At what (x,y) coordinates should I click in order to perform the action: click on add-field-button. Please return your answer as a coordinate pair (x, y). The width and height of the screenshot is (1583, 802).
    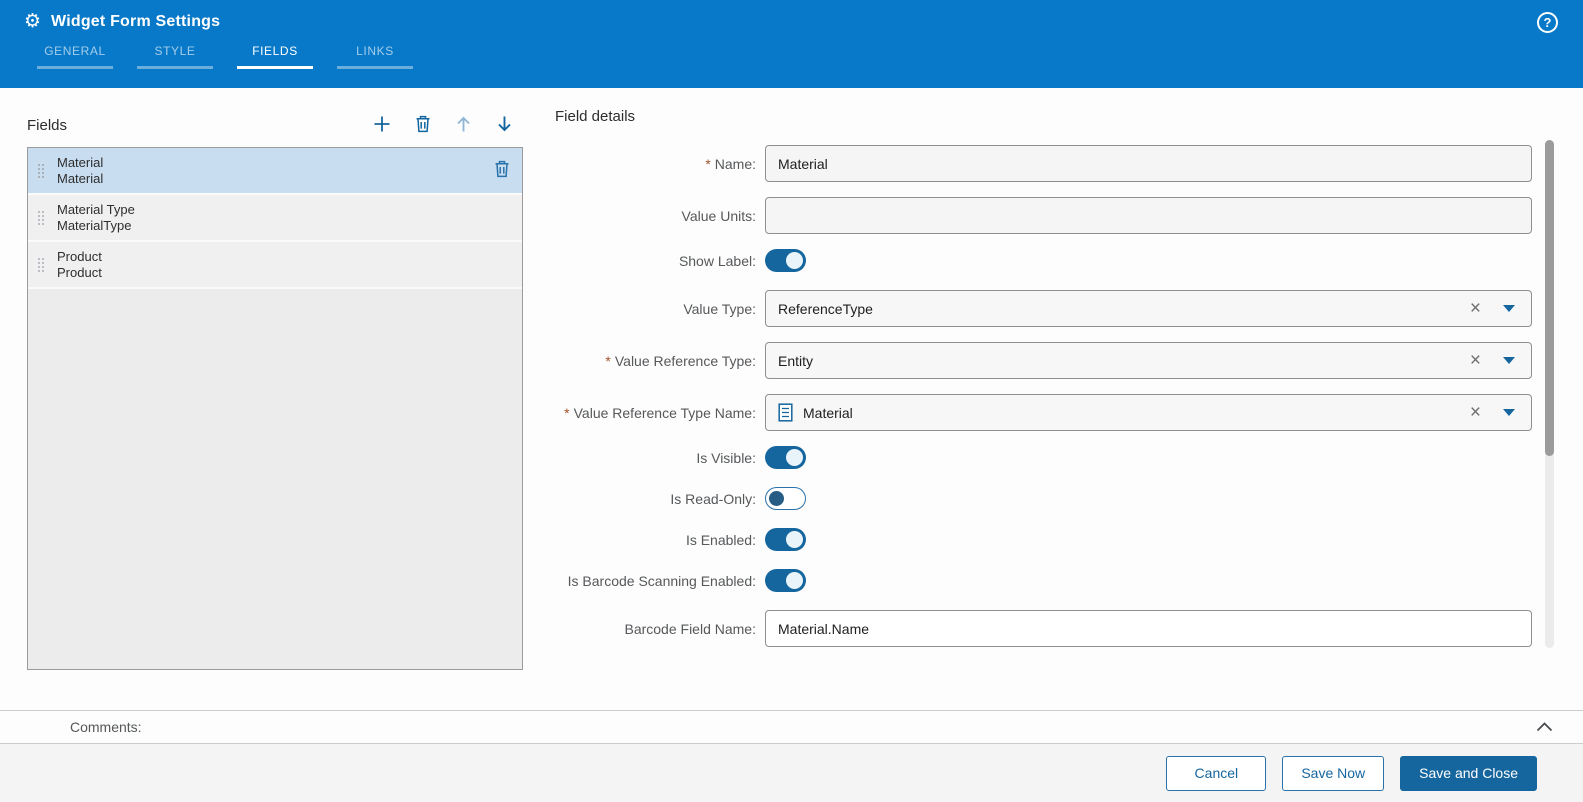
    Looking at the image, I should click on (382, 125).